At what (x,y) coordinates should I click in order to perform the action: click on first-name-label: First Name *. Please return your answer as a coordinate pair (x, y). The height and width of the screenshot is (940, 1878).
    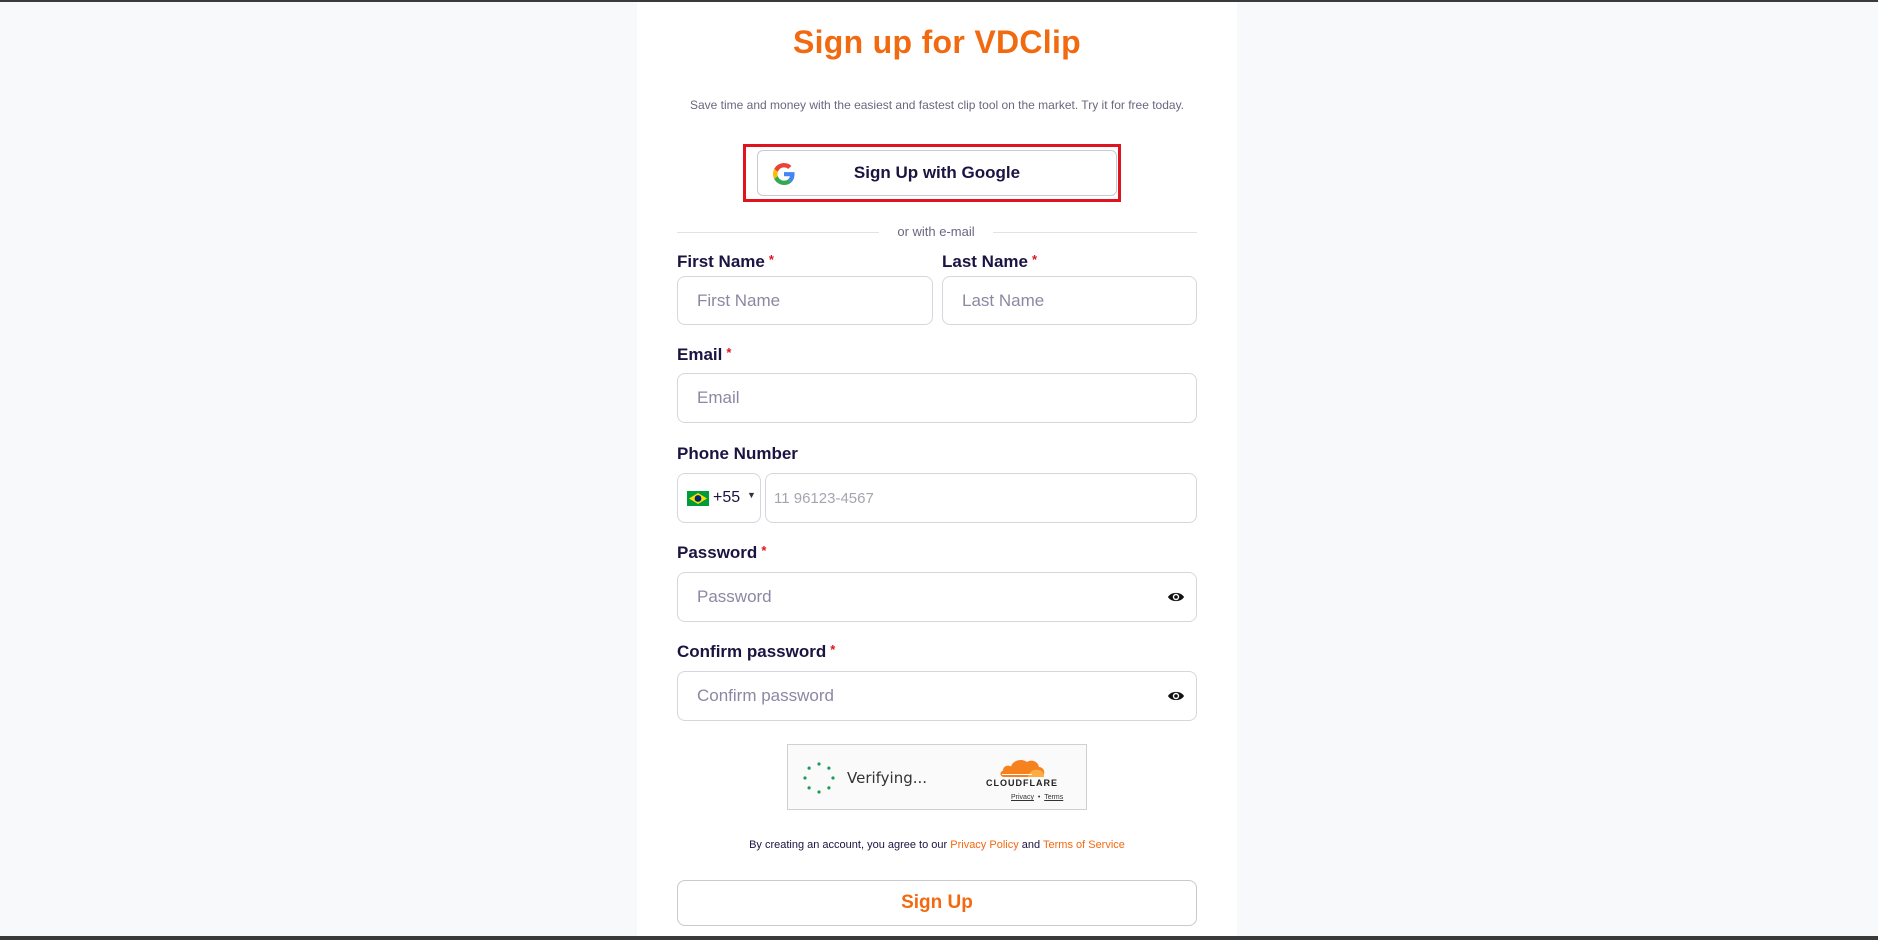
    Looking at the image, I should click on (725, 262).